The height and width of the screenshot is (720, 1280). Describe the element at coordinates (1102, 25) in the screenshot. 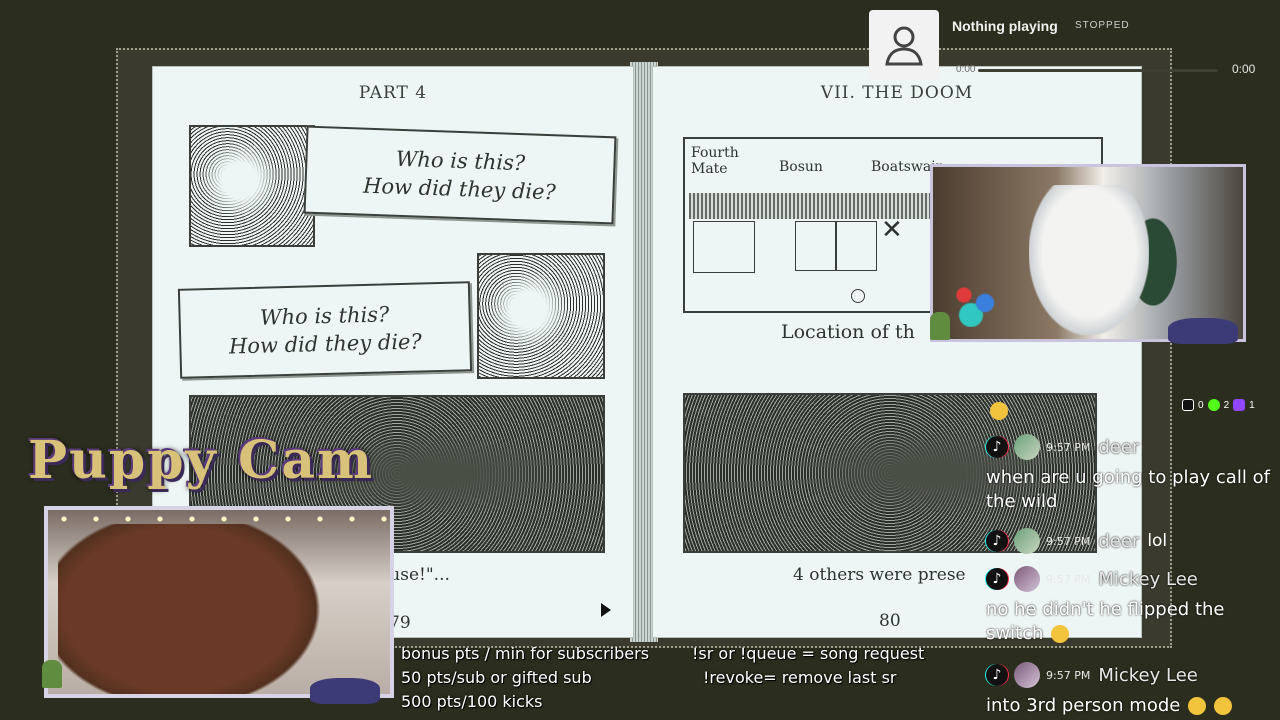

I see `playback-status: STOPPED` at that location.